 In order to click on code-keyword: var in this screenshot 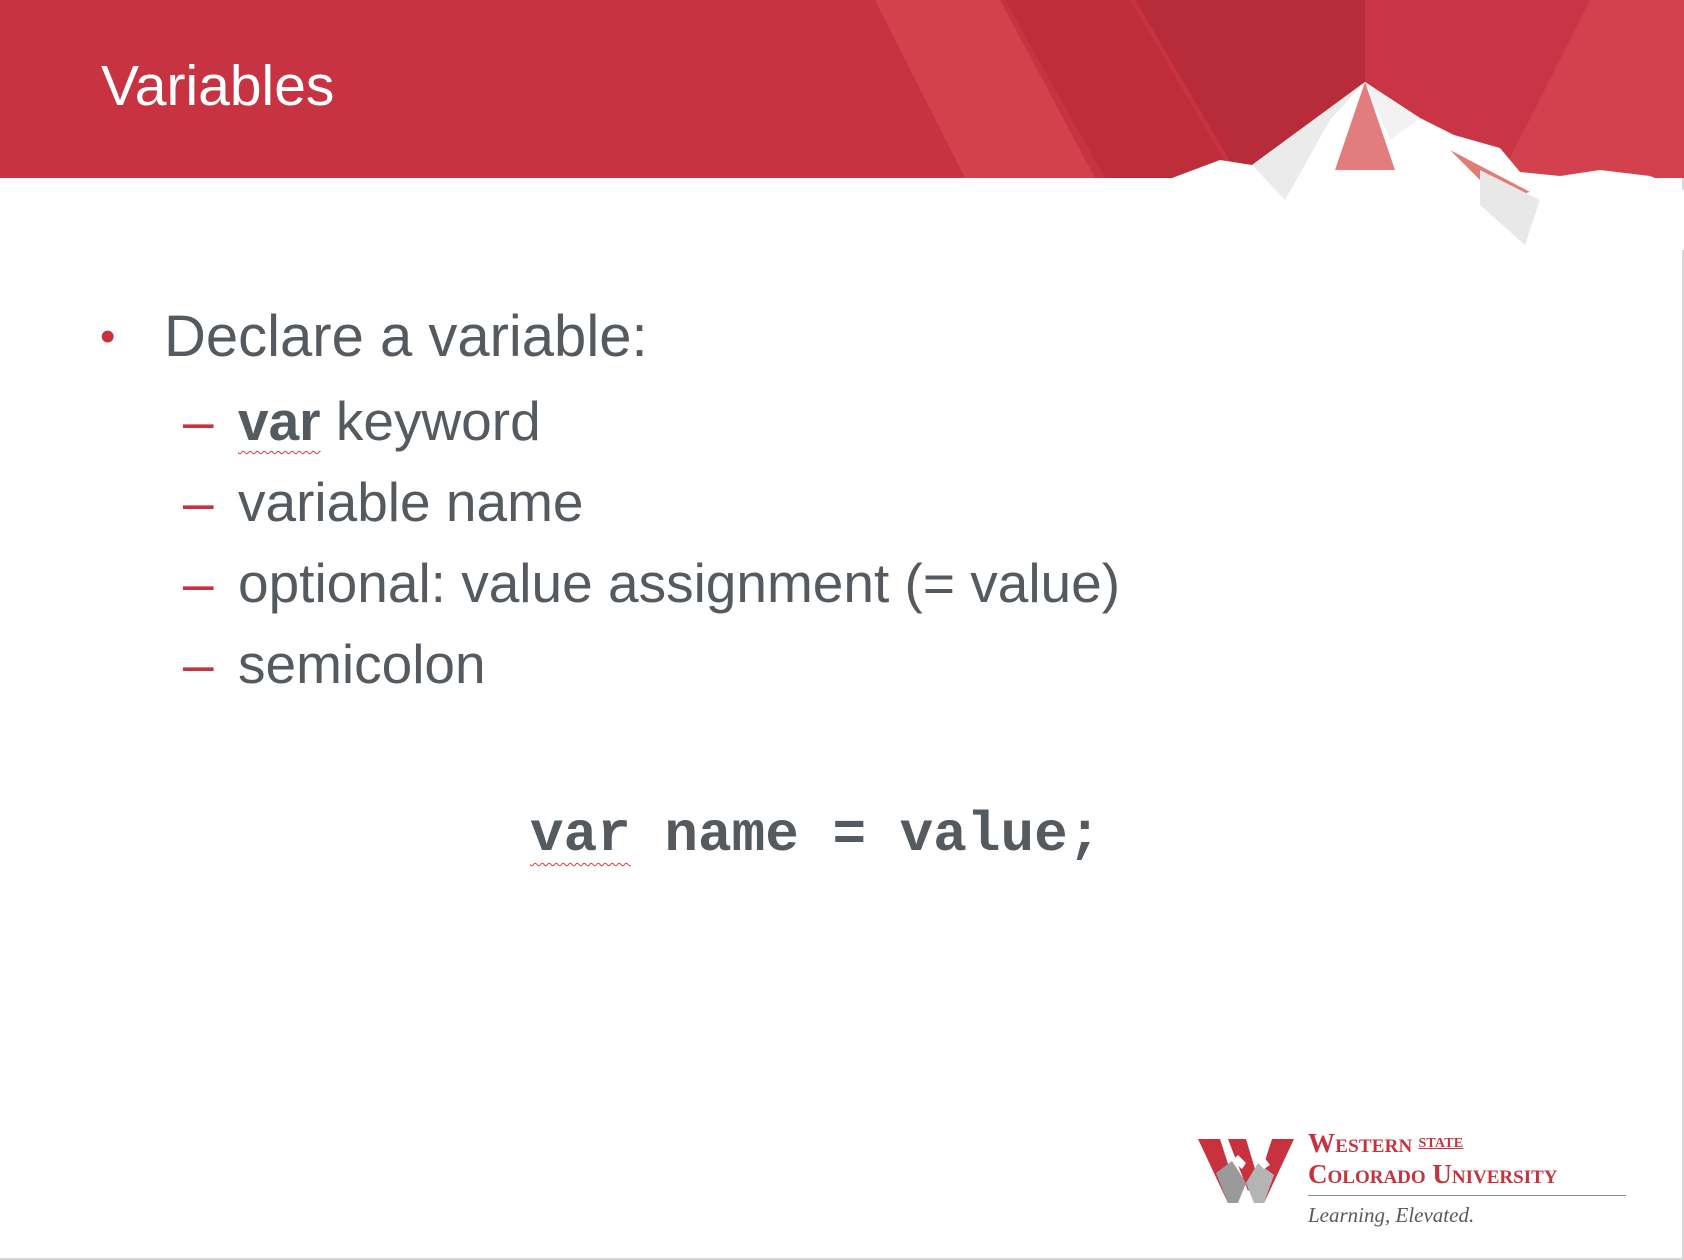, I will do `click(580, 835)`.